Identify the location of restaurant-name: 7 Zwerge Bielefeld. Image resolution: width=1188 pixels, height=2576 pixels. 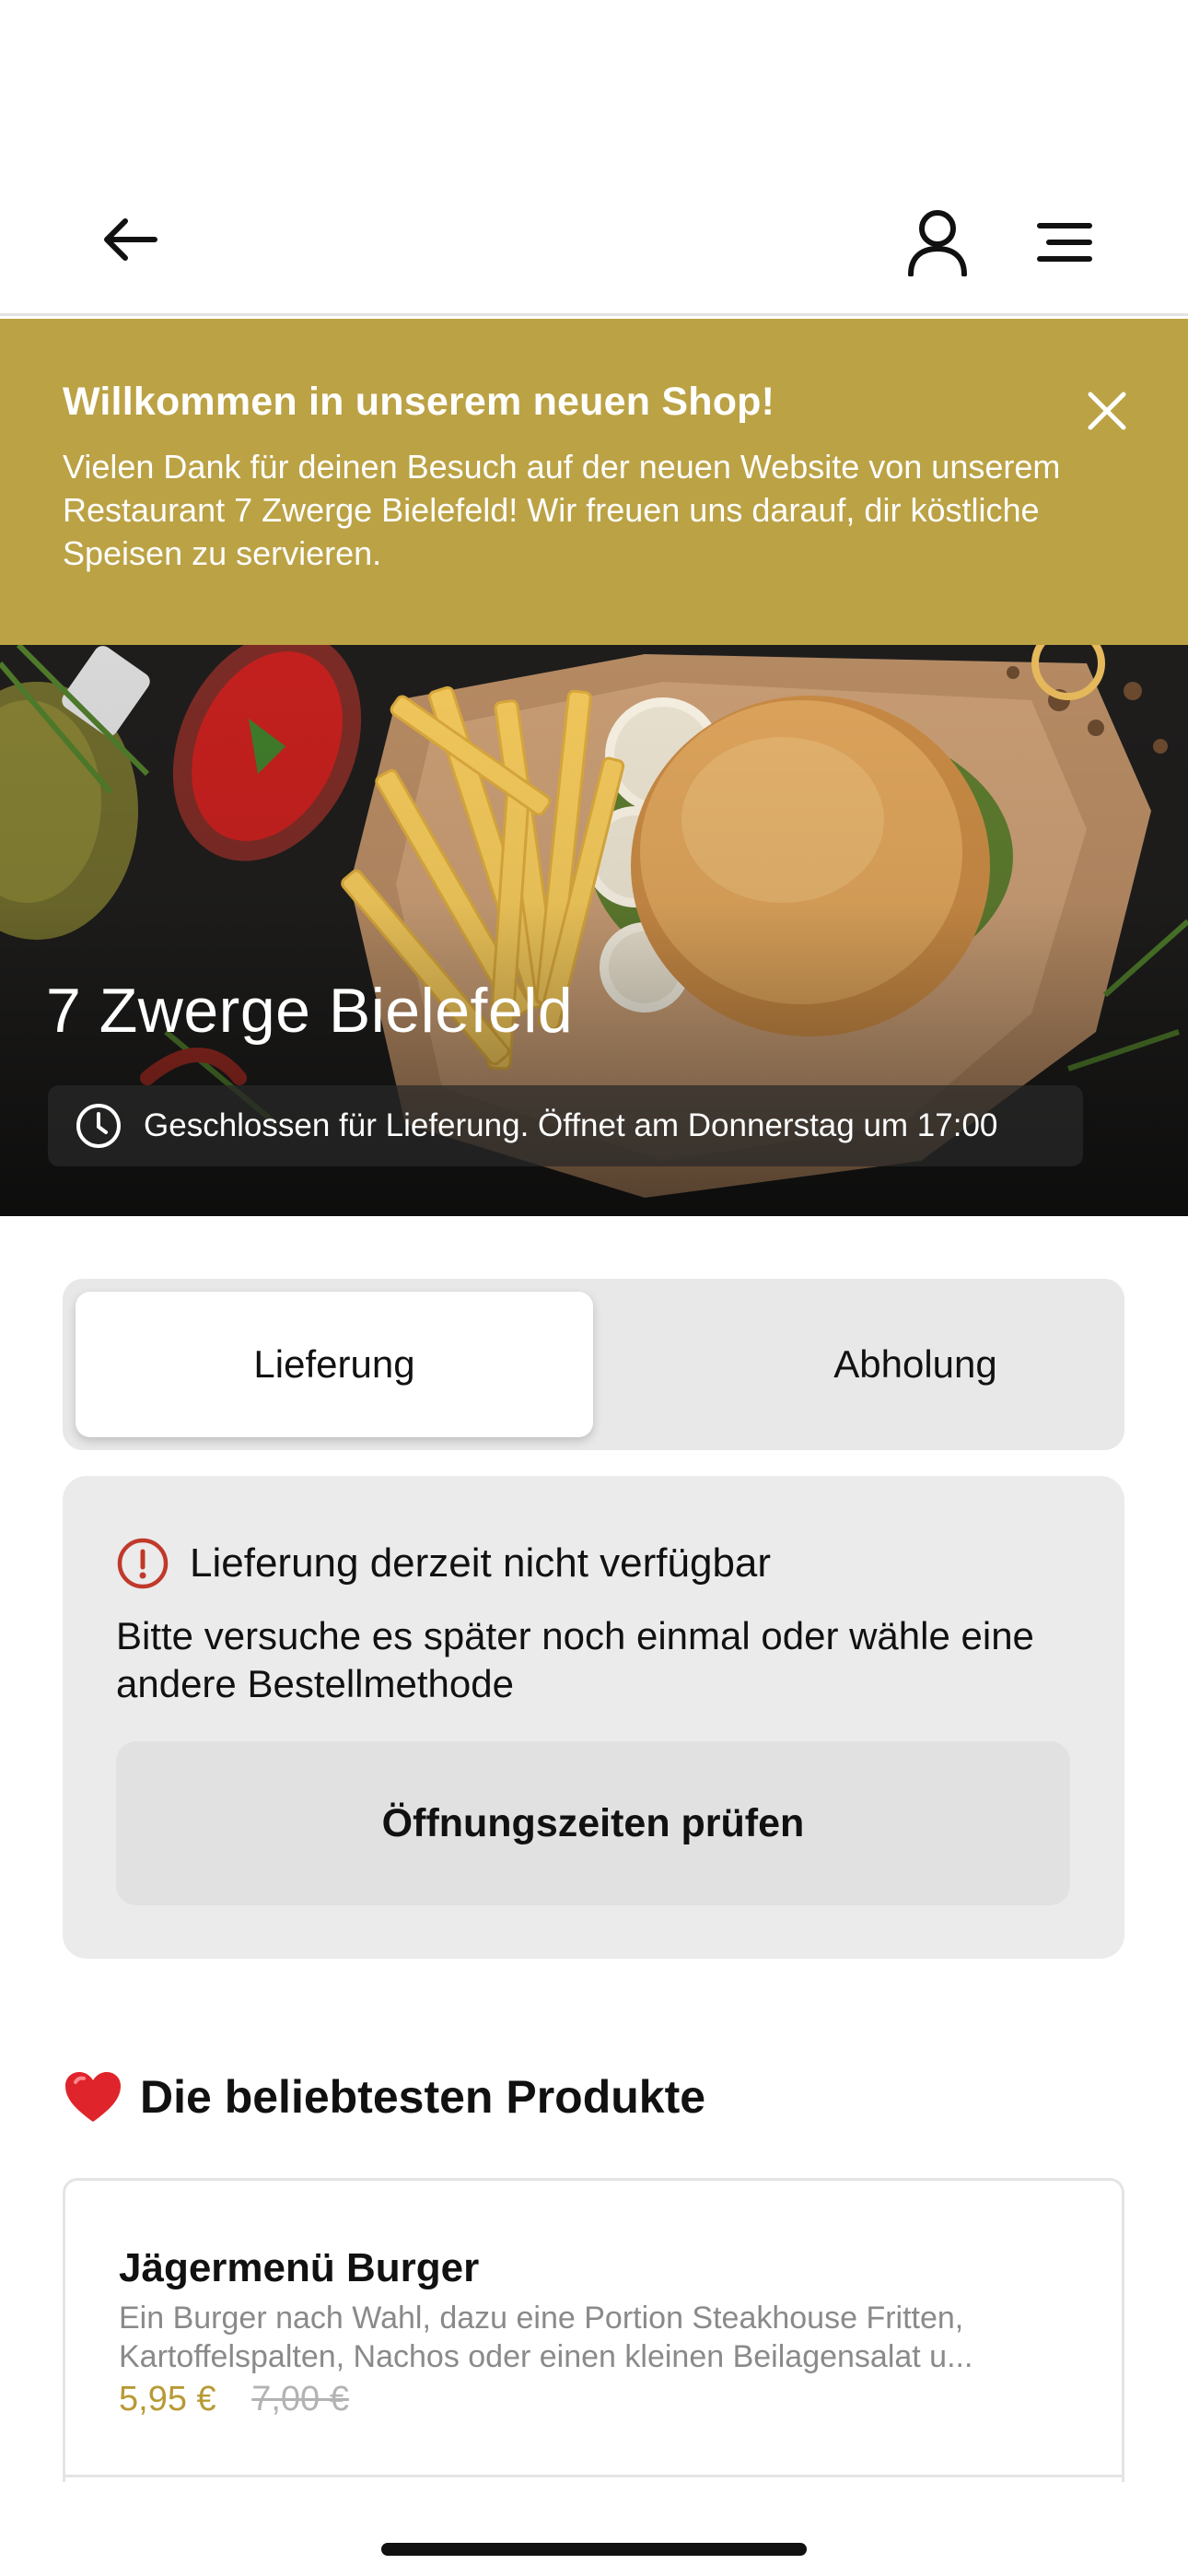
(310, 1011).